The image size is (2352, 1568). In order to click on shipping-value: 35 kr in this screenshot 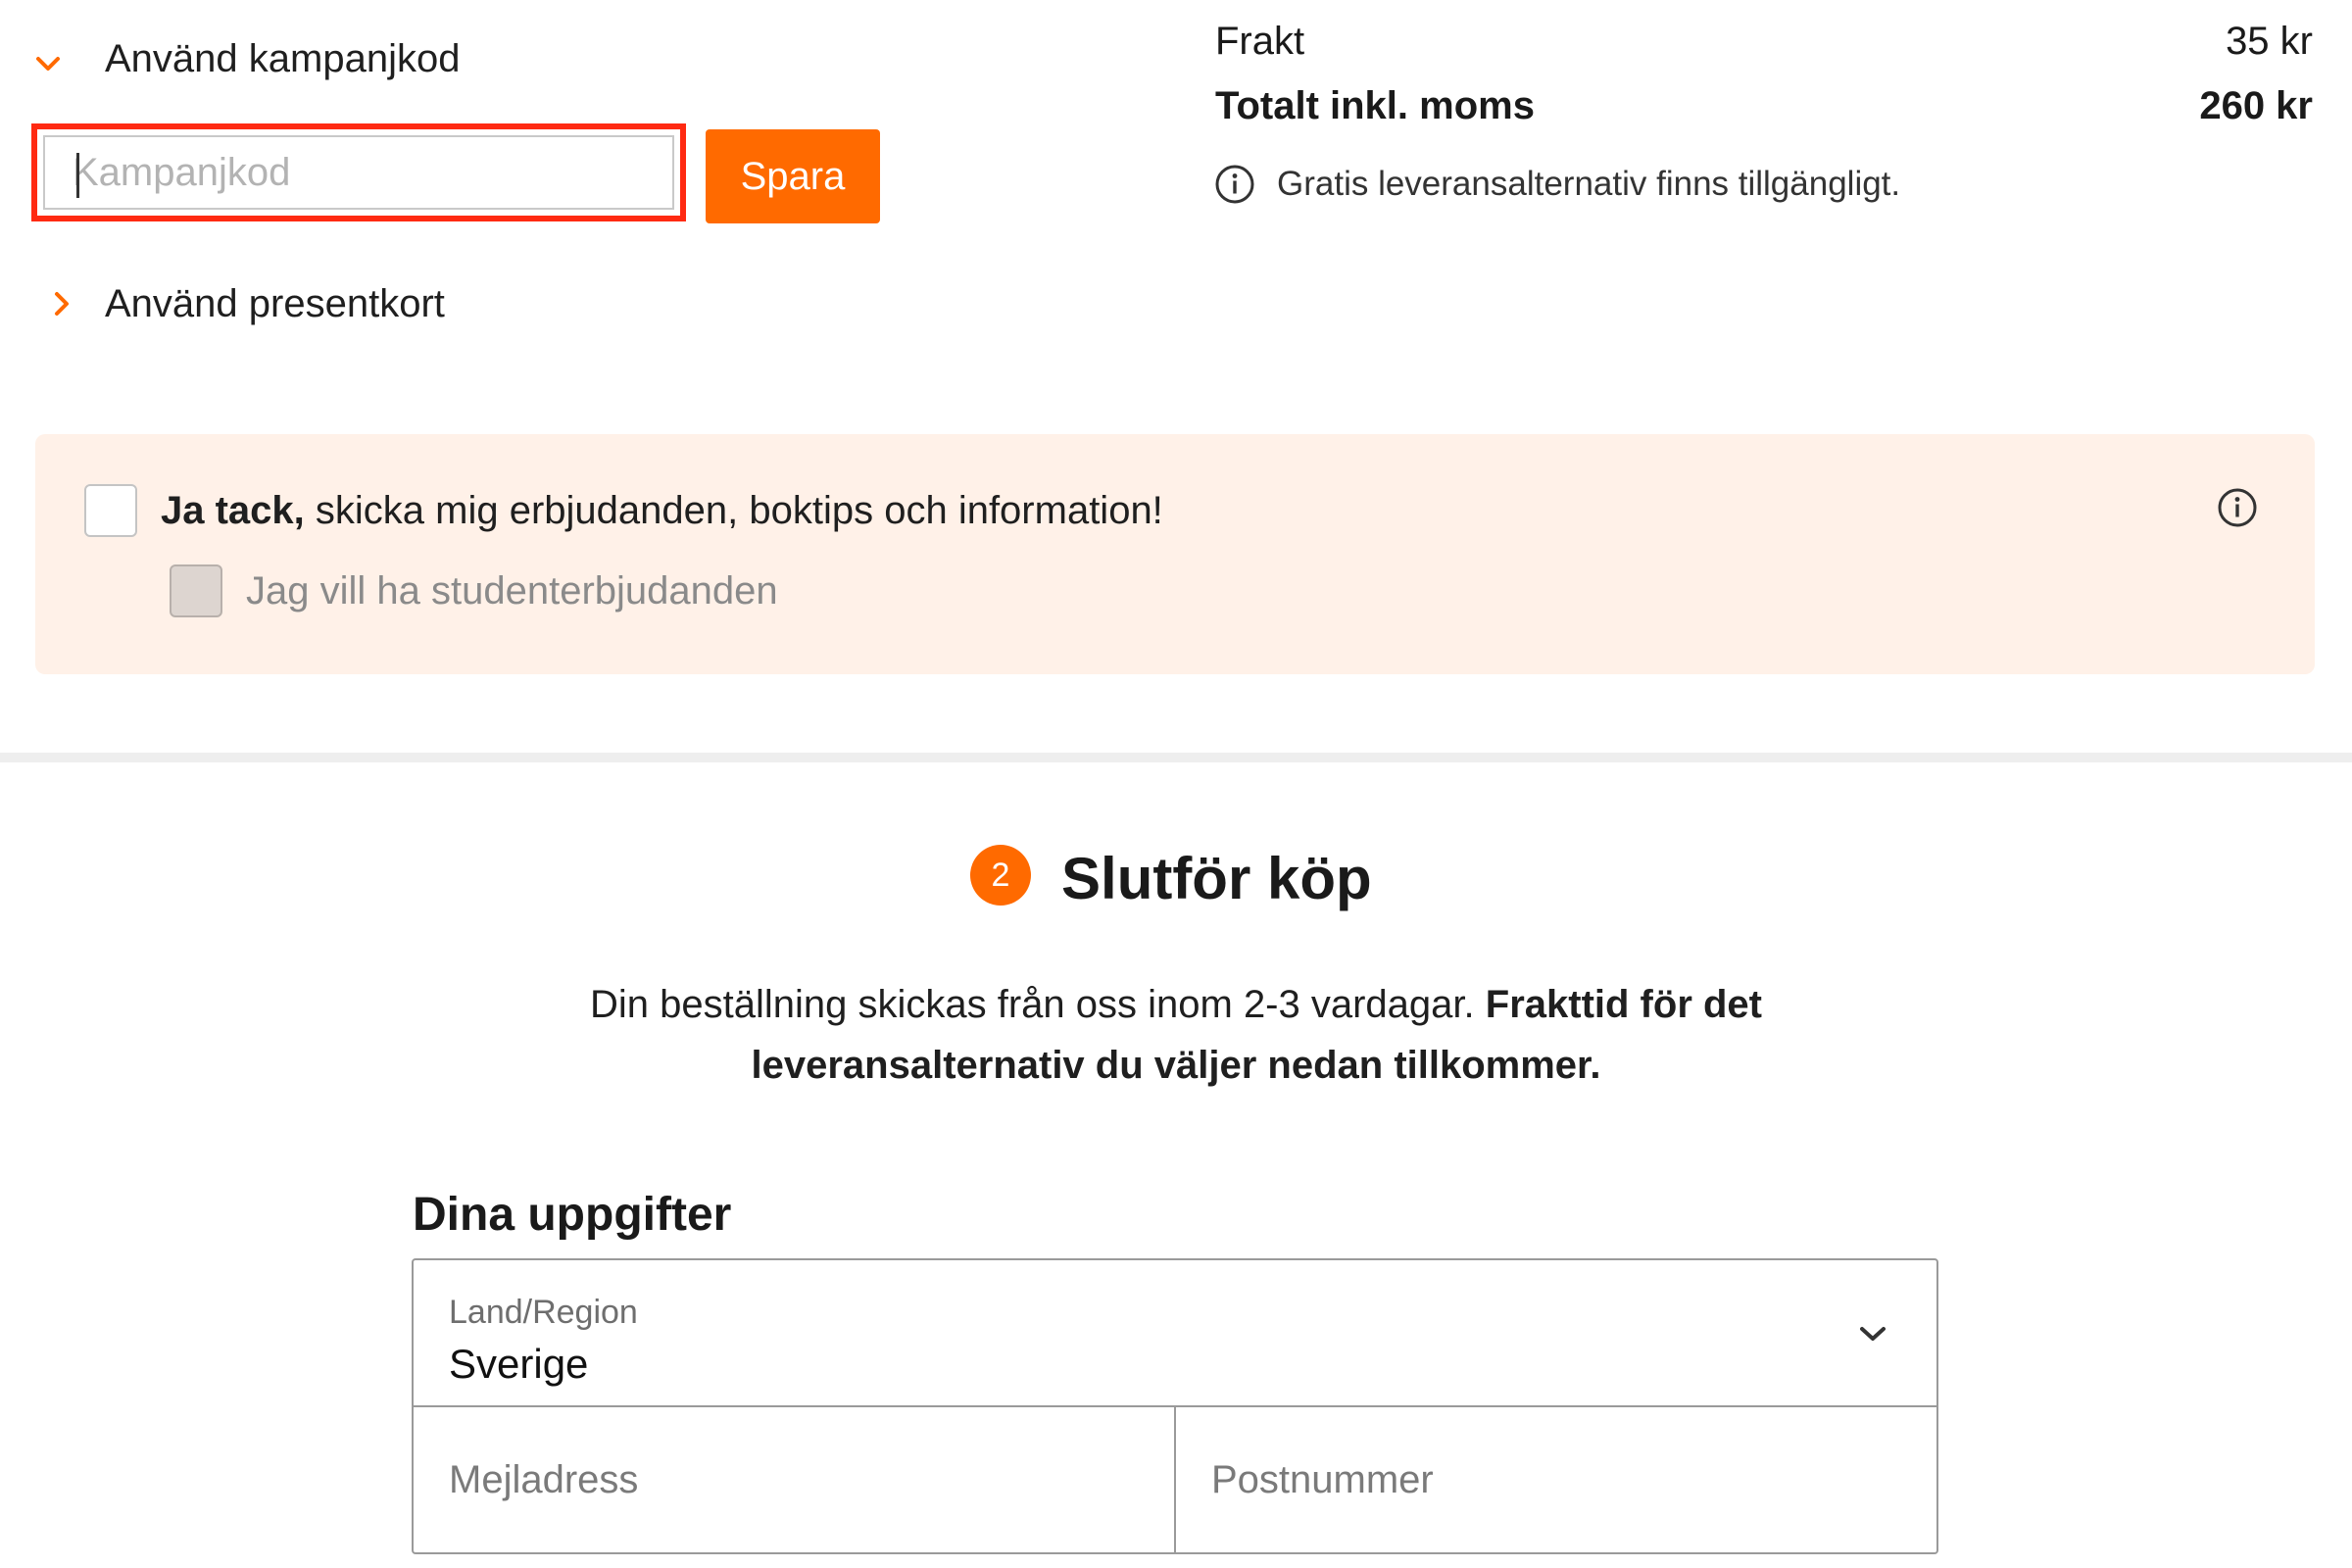, I will do `click(2269, 41)`.